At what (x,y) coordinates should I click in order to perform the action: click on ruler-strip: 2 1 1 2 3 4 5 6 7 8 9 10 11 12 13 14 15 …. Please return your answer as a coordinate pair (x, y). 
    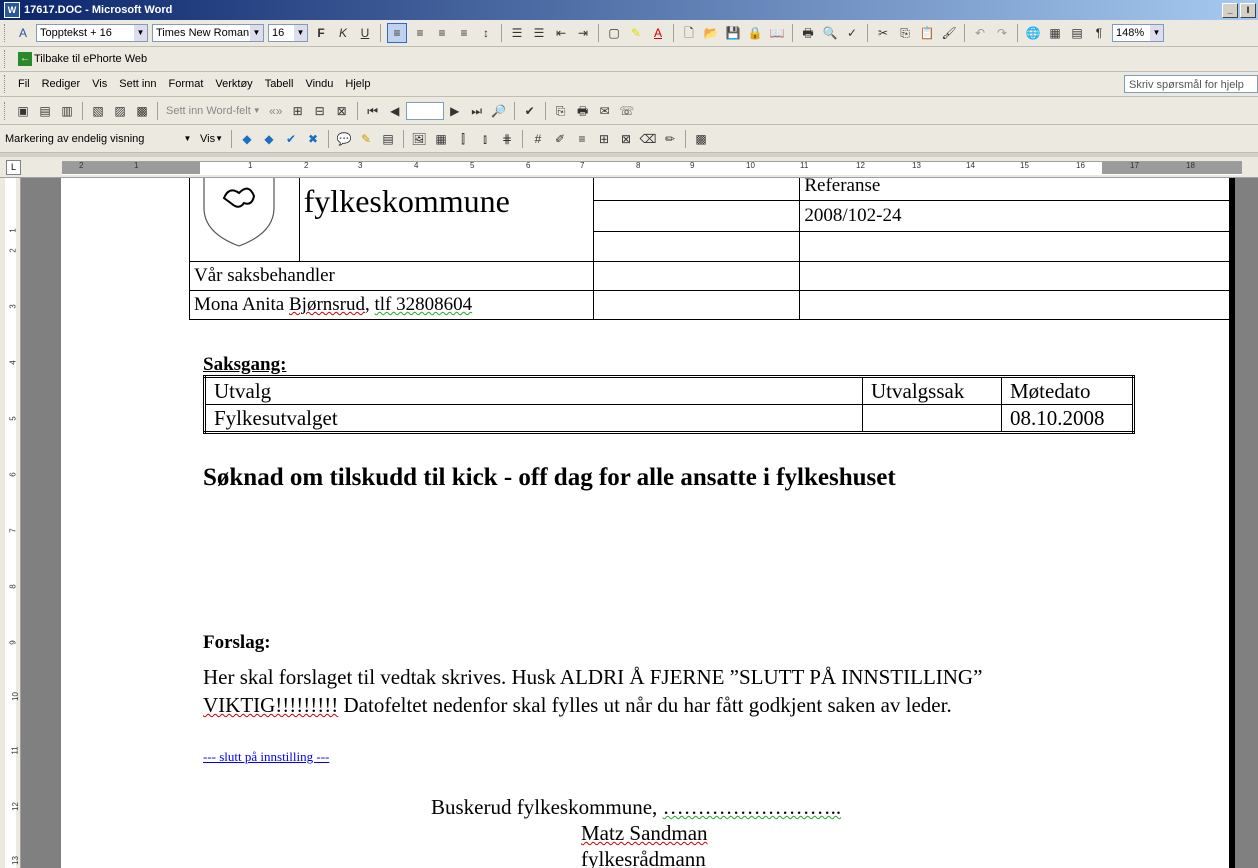
    Looking at the image, I should click on (652, 168).